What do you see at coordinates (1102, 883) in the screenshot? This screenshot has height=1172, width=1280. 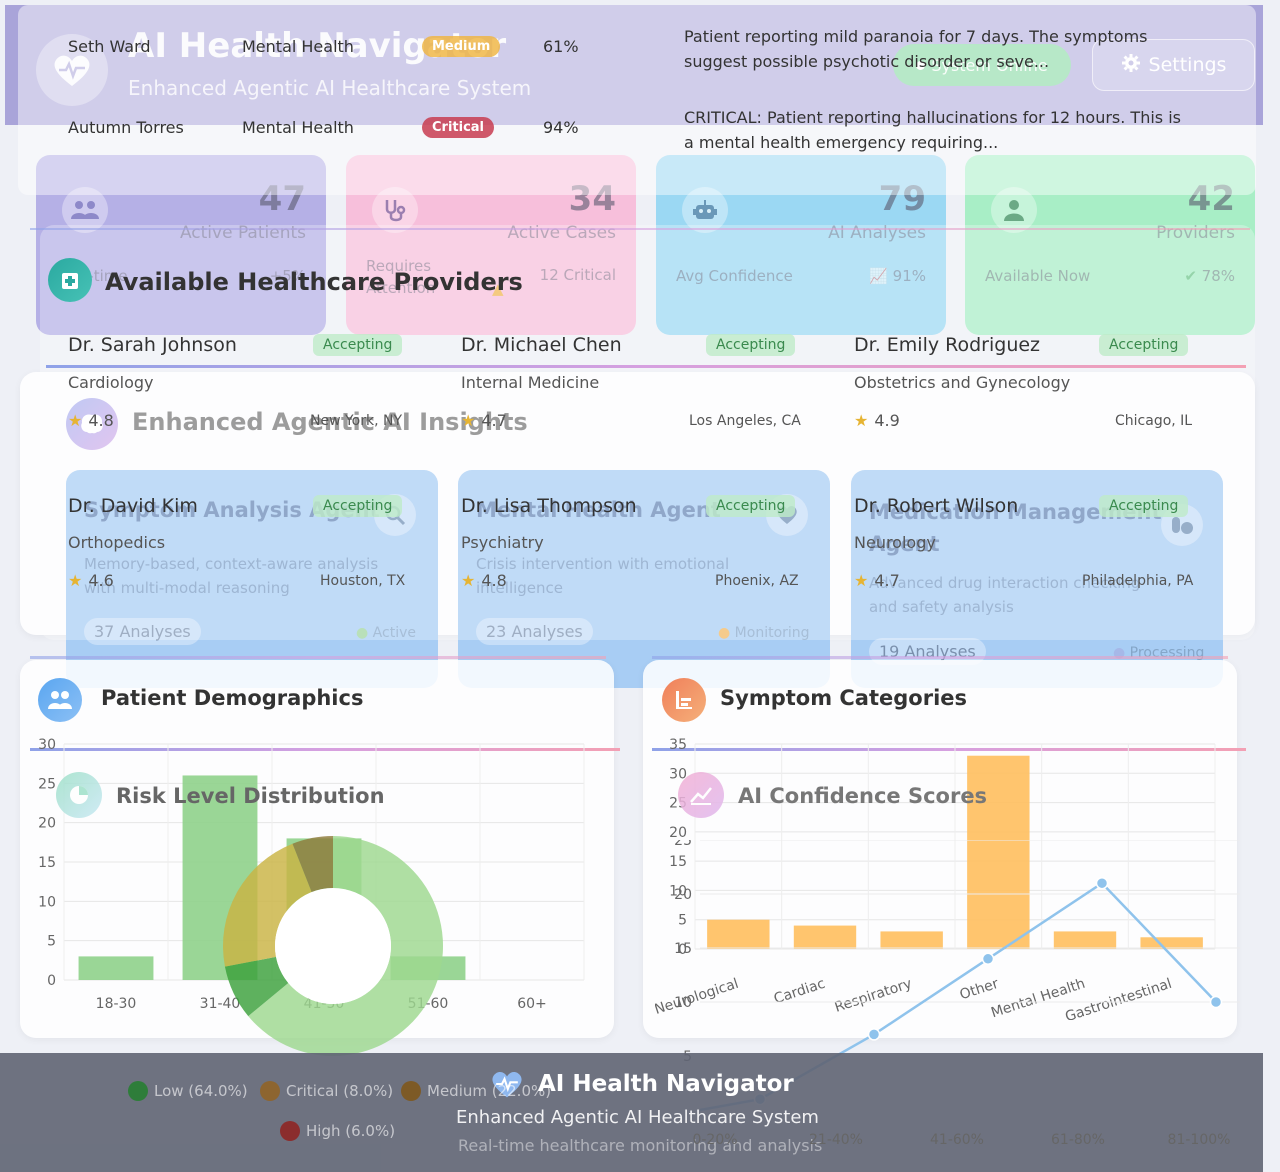 I see `point-61-80-` at bounding box center [1102, 883].